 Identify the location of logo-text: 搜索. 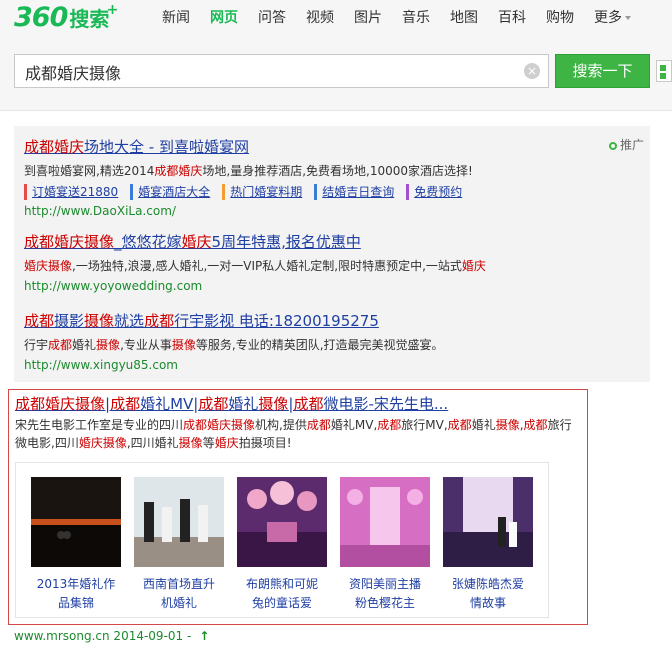
(89, 19).